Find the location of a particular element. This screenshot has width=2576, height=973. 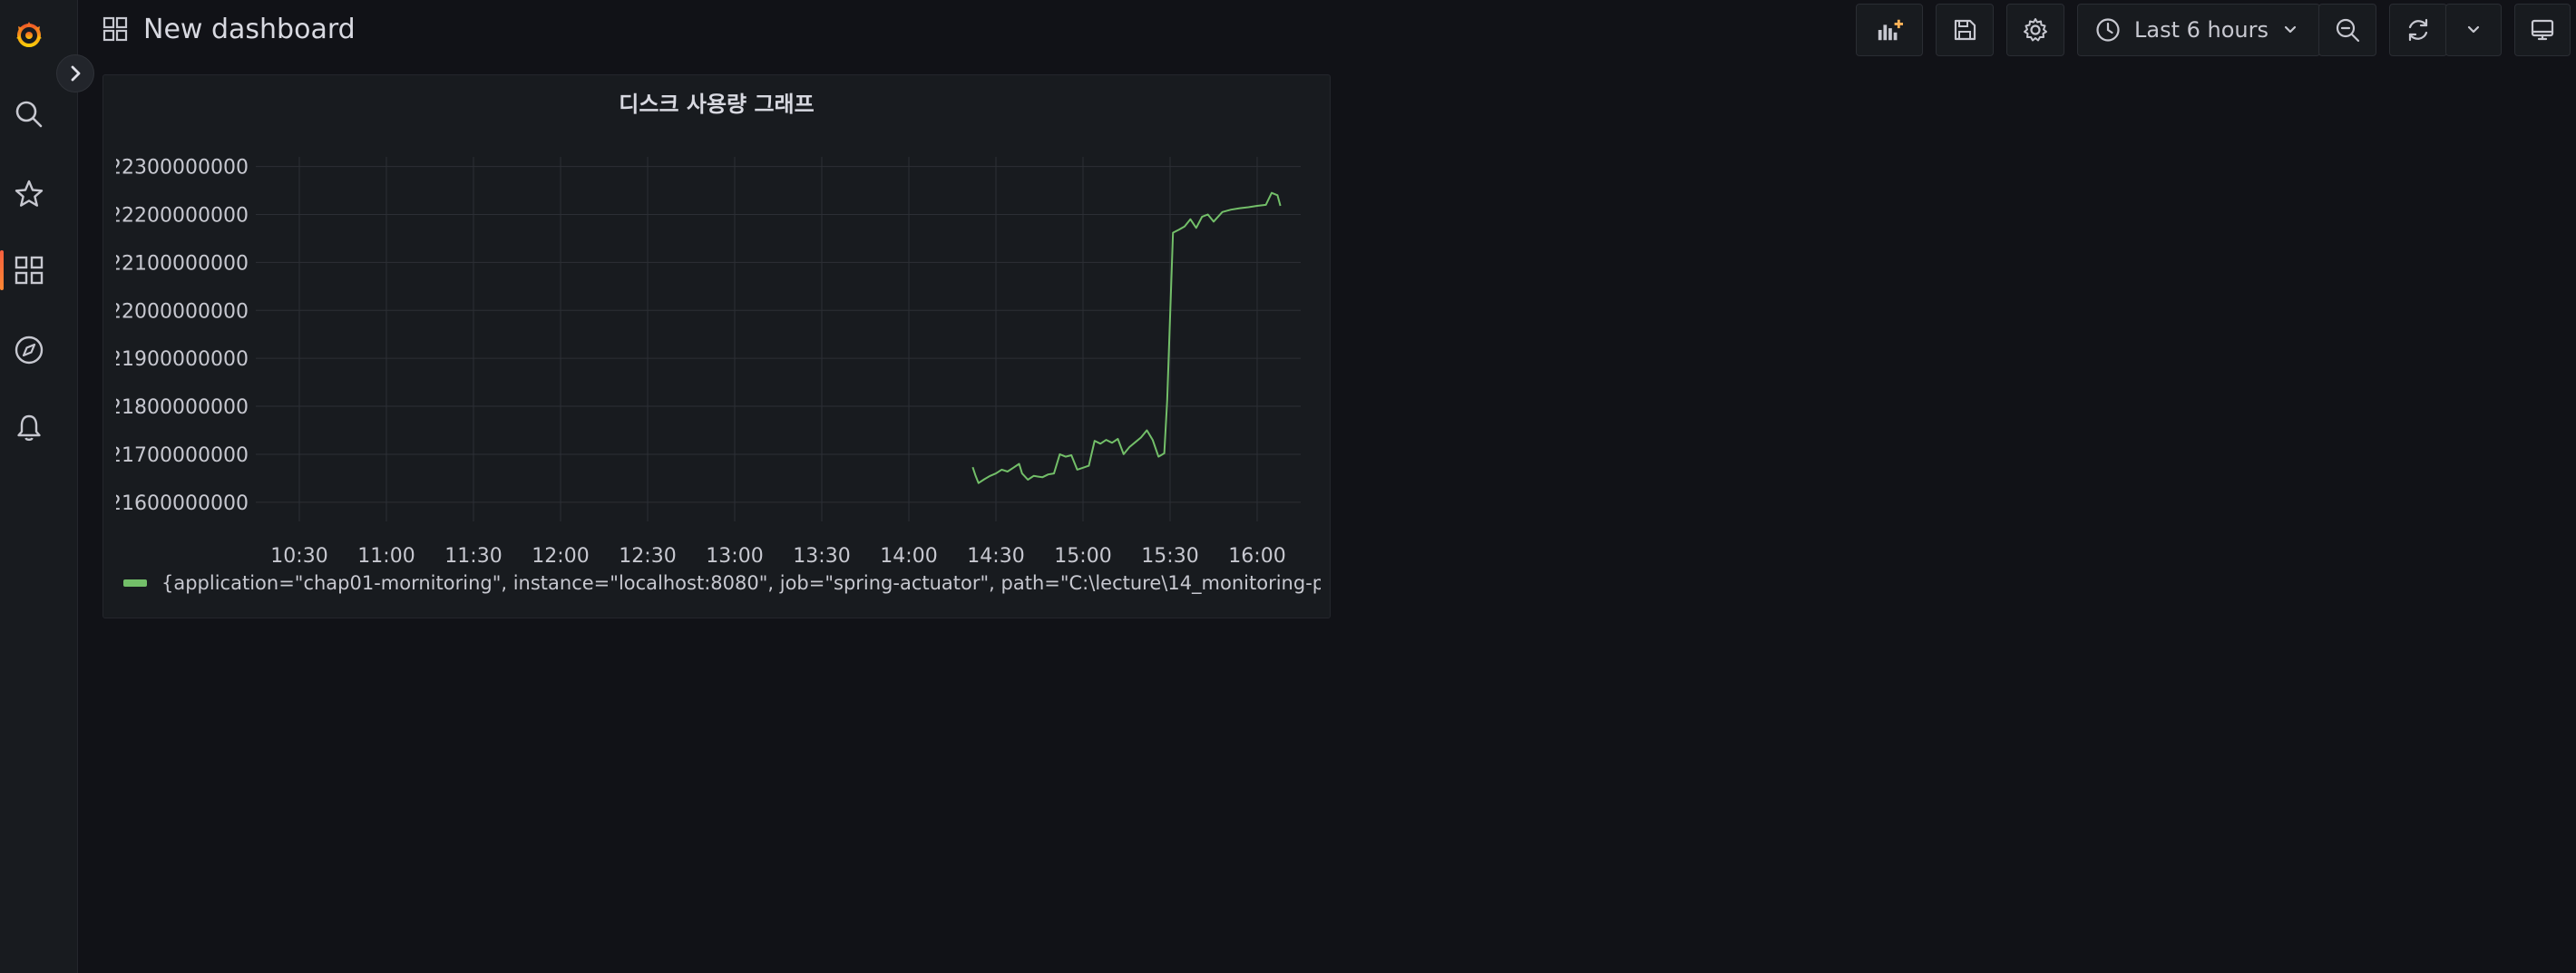

dashboard-grid-icon is located at coordinates (115, 29).